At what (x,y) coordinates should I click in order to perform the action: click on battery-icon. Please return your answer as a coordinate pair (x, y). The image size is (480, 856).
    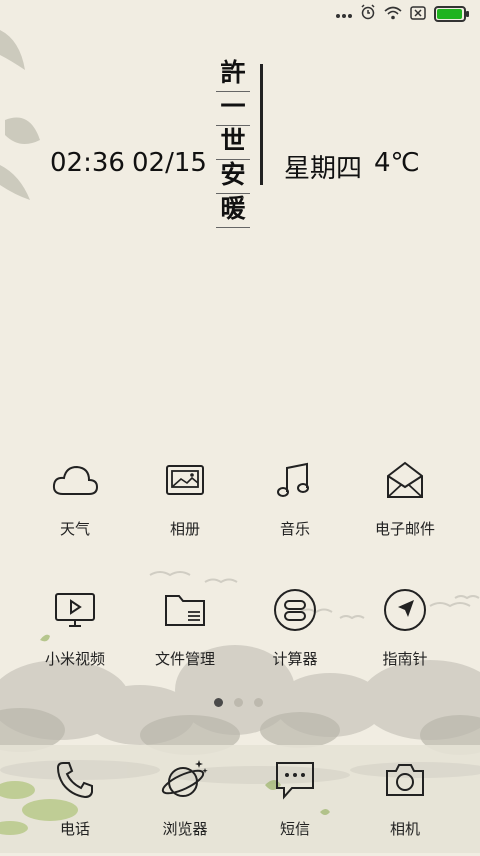
    Looking at the image, I should click on (451, 14).